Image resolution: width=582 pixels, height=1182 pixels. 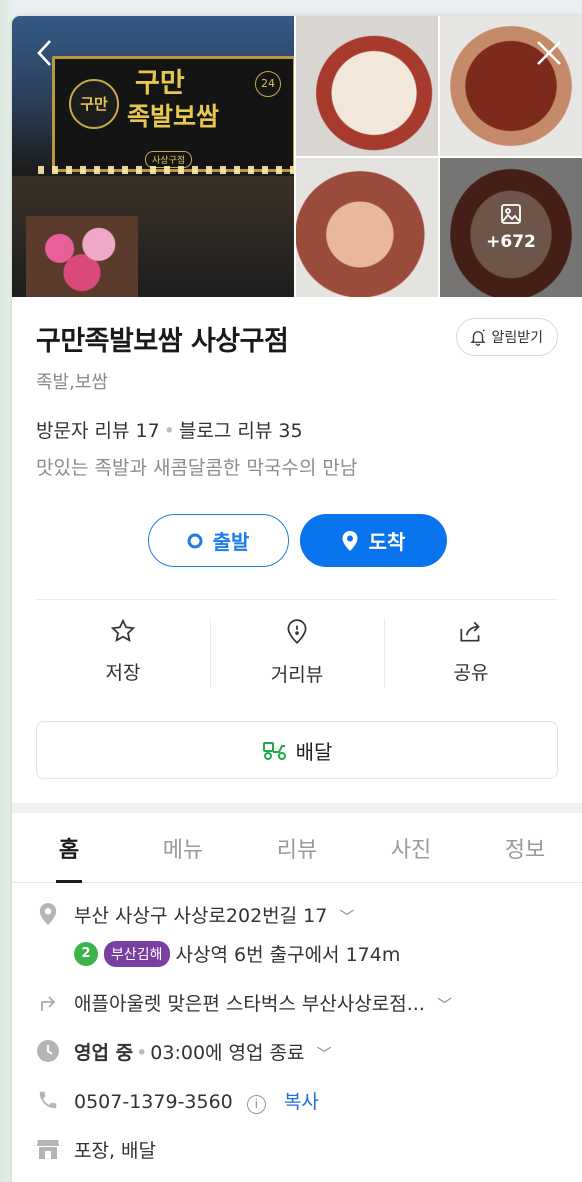 What do you see at coordinates (231, 542) in the screenshot?
I see `route-start-label: 출발` at bounding box center [231, 542].